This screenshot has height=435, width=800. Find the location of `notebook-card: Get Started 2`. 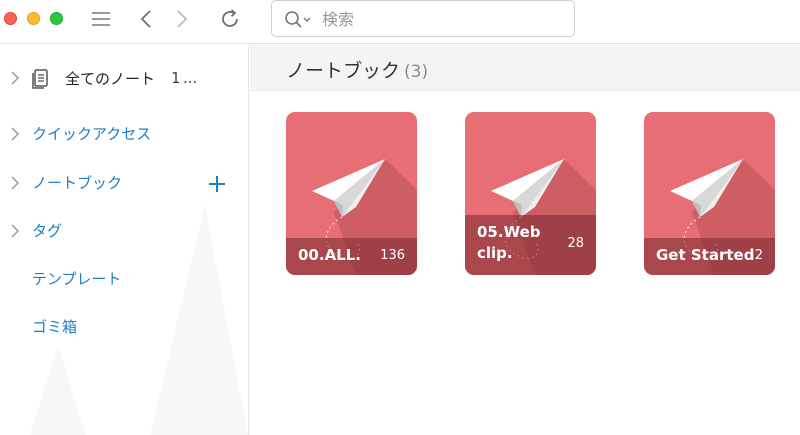

notebook-card: Get Started 2 is located at coordinates (709, 193).